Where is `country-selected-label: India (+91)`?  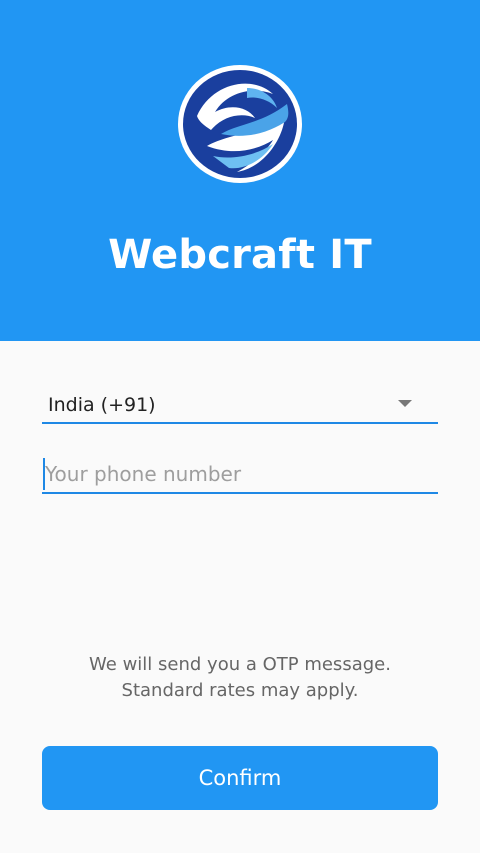 country-selected-label: India (+91) is located at coordinates (102, 405).